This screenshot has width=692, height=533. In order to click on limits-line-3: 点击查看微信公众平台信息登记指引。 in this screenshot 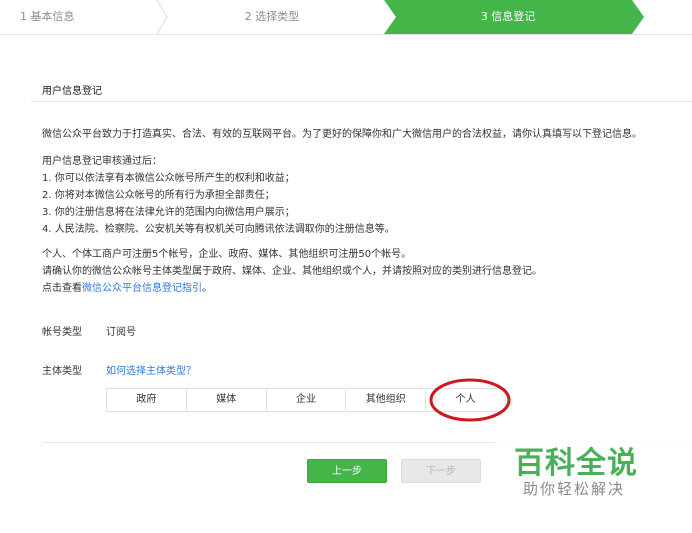, I will do `click(292, 288)`.